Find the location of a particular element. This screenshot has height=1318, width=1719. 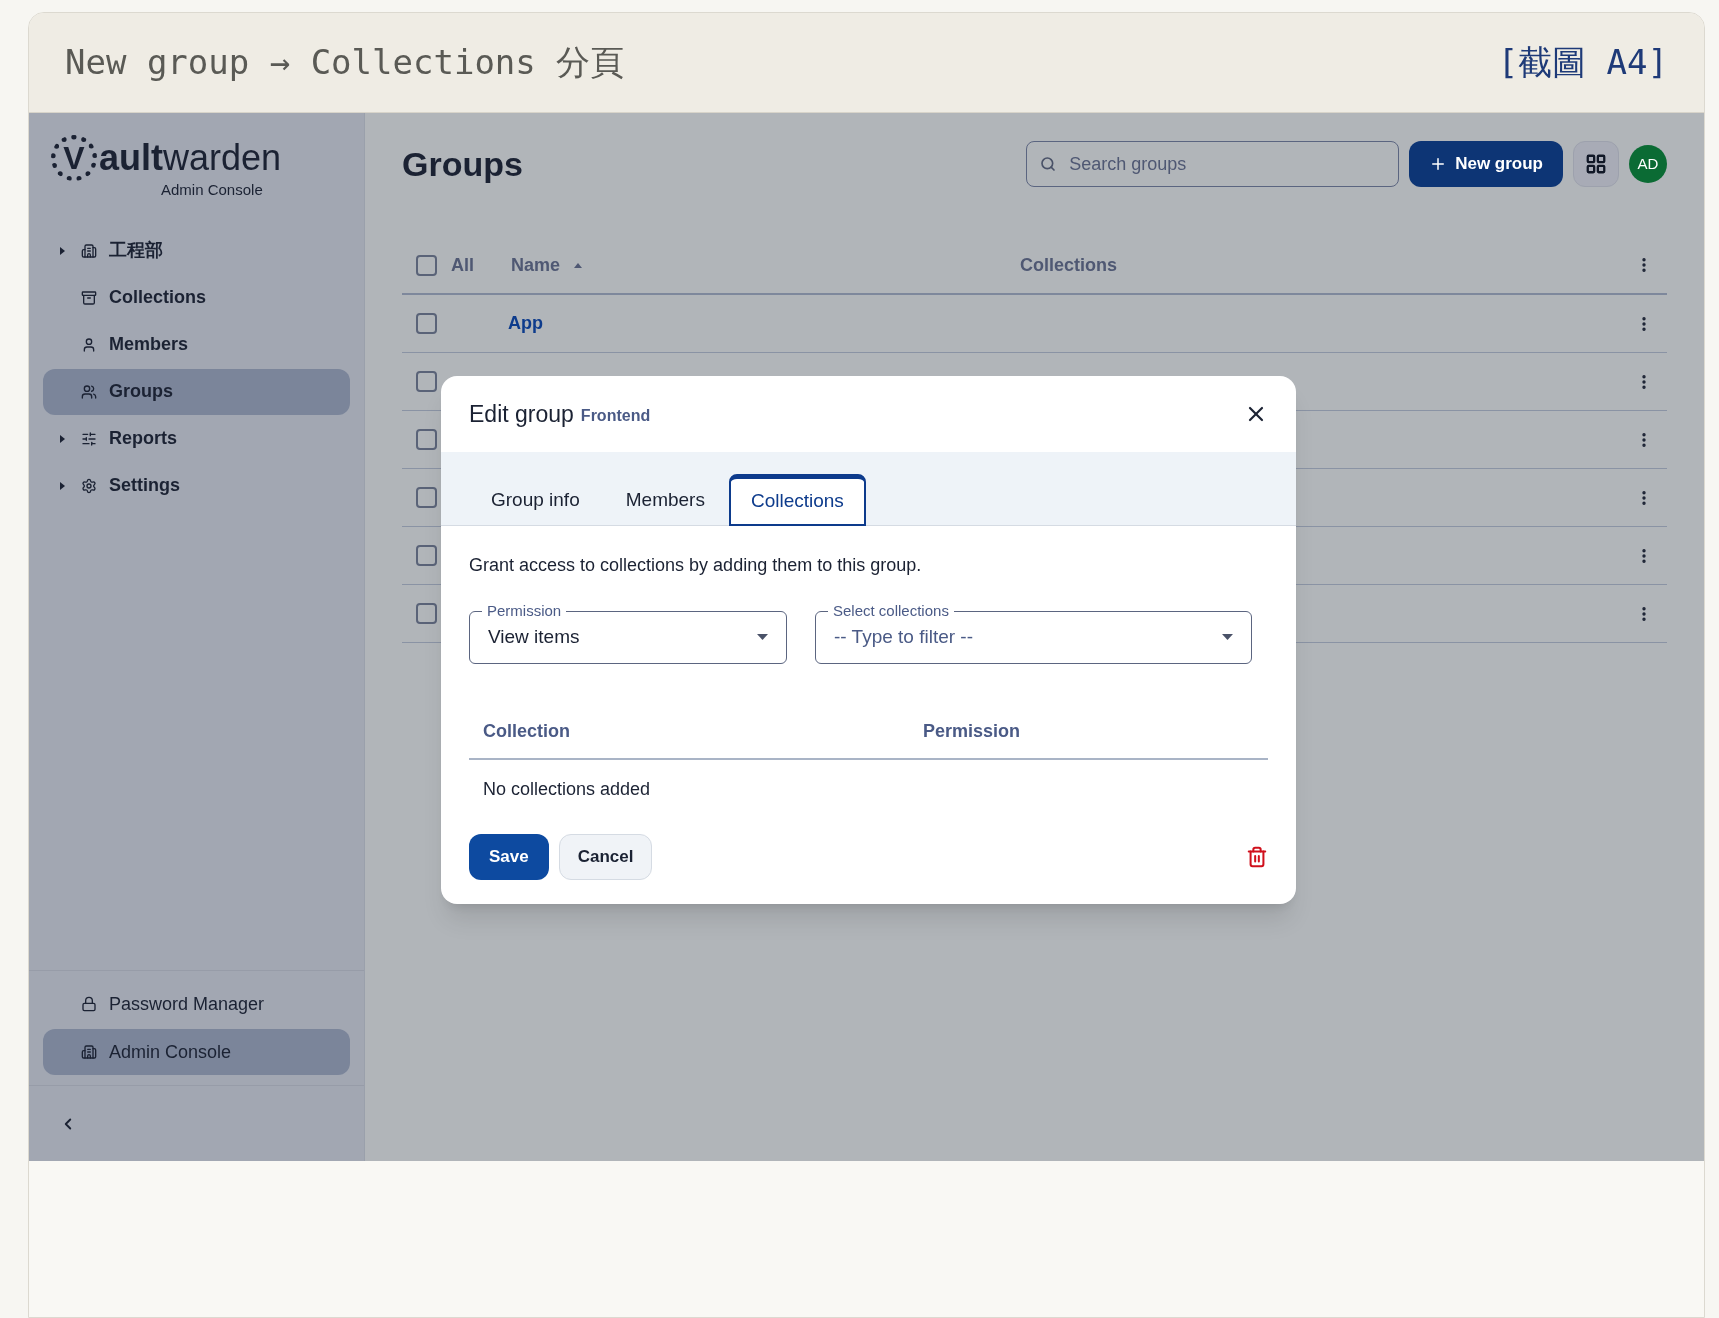

cancel-button: Cancel is located at coordinates (605, 857).